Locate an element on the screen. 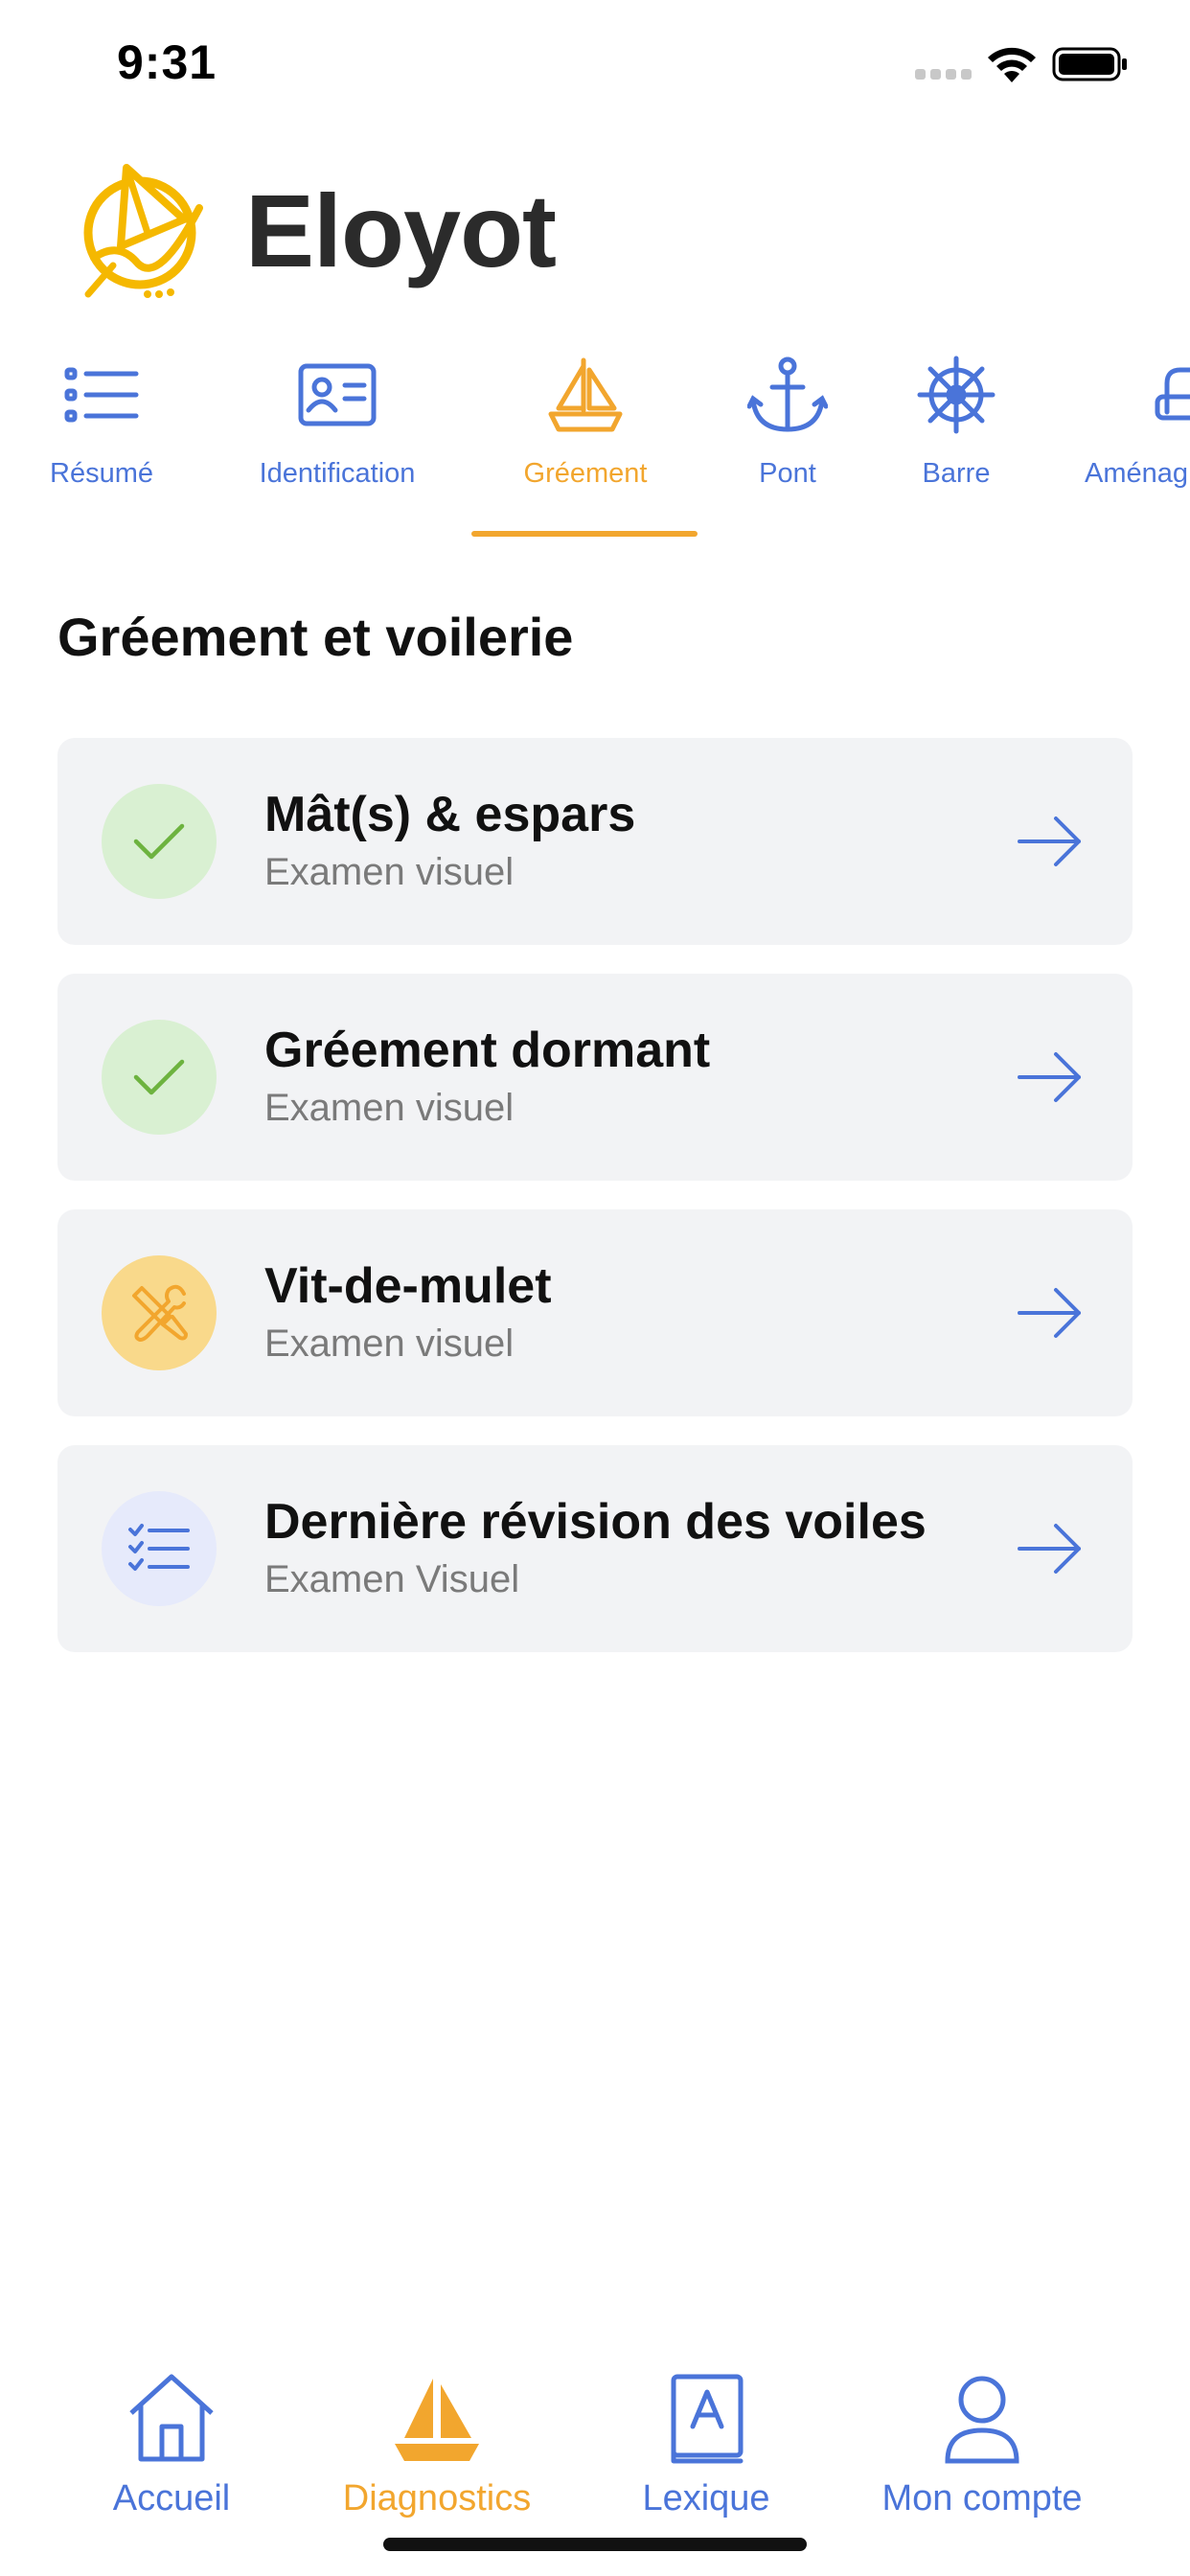 Image resolution: width=1190 pixels, height=2576 pixels. anchor-icon is located at coordinates (788, 394).